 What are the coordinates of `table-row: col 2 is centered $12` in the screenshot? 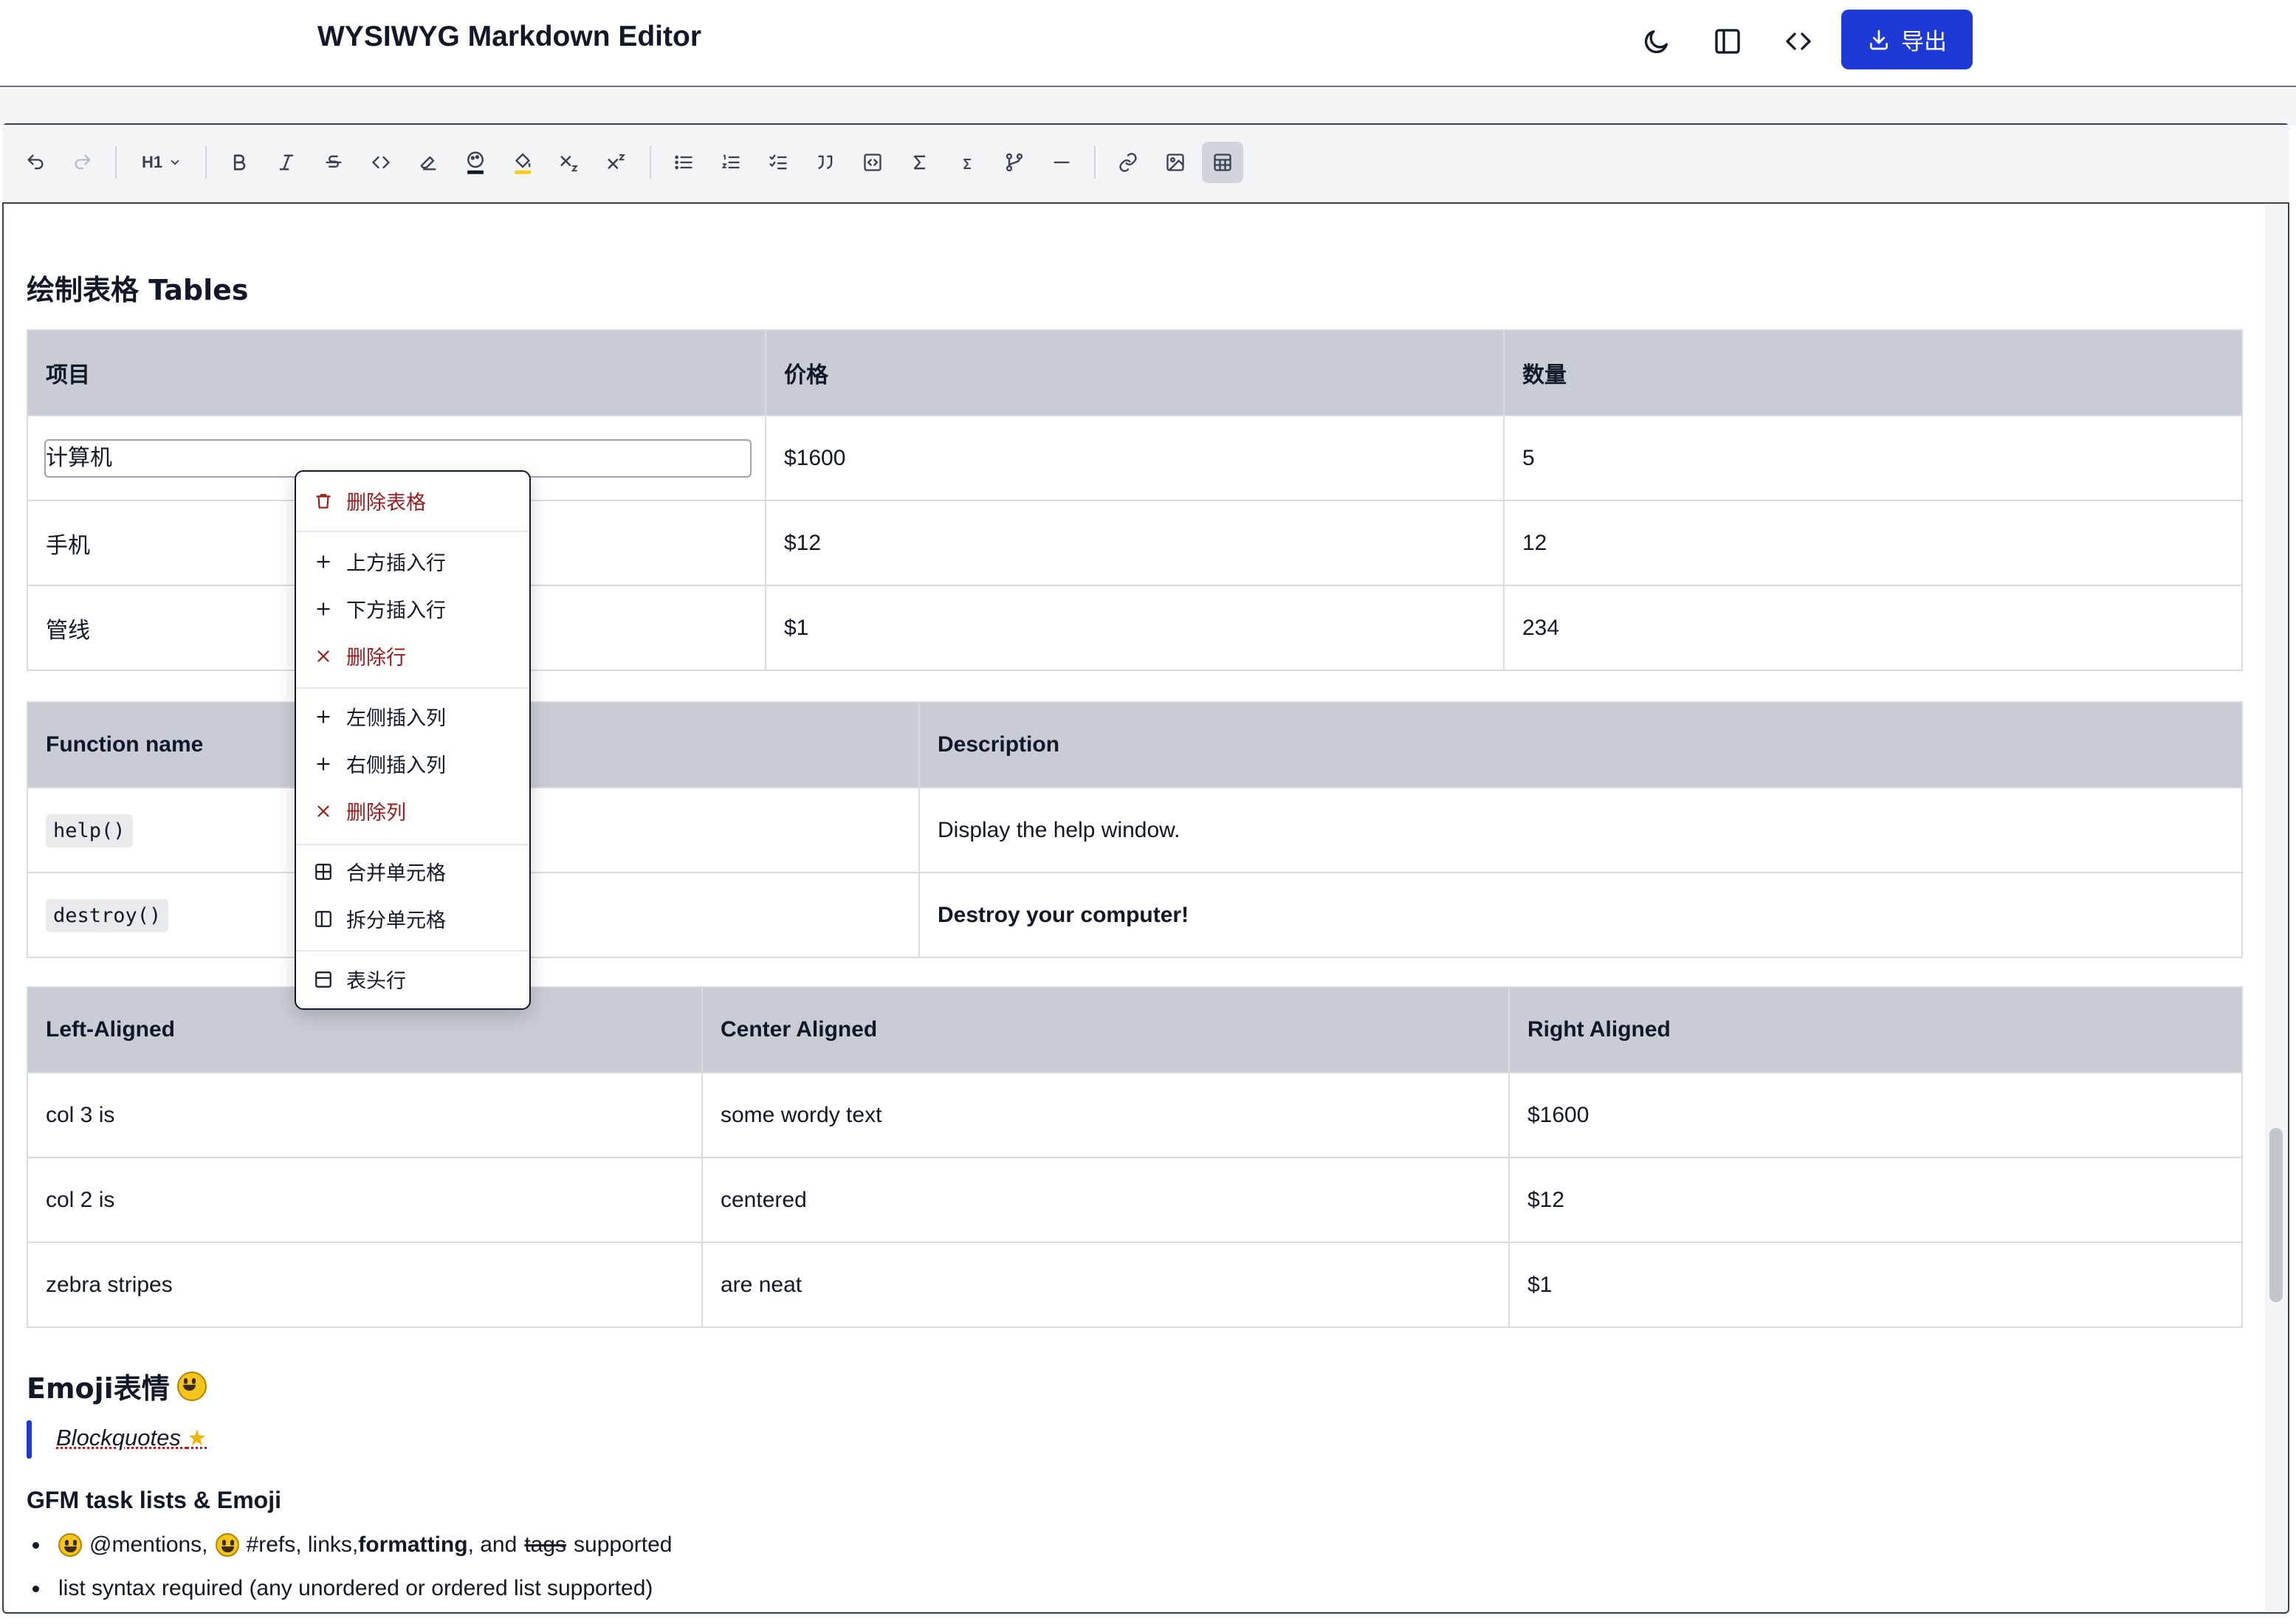 It's located at (1135, 1200).